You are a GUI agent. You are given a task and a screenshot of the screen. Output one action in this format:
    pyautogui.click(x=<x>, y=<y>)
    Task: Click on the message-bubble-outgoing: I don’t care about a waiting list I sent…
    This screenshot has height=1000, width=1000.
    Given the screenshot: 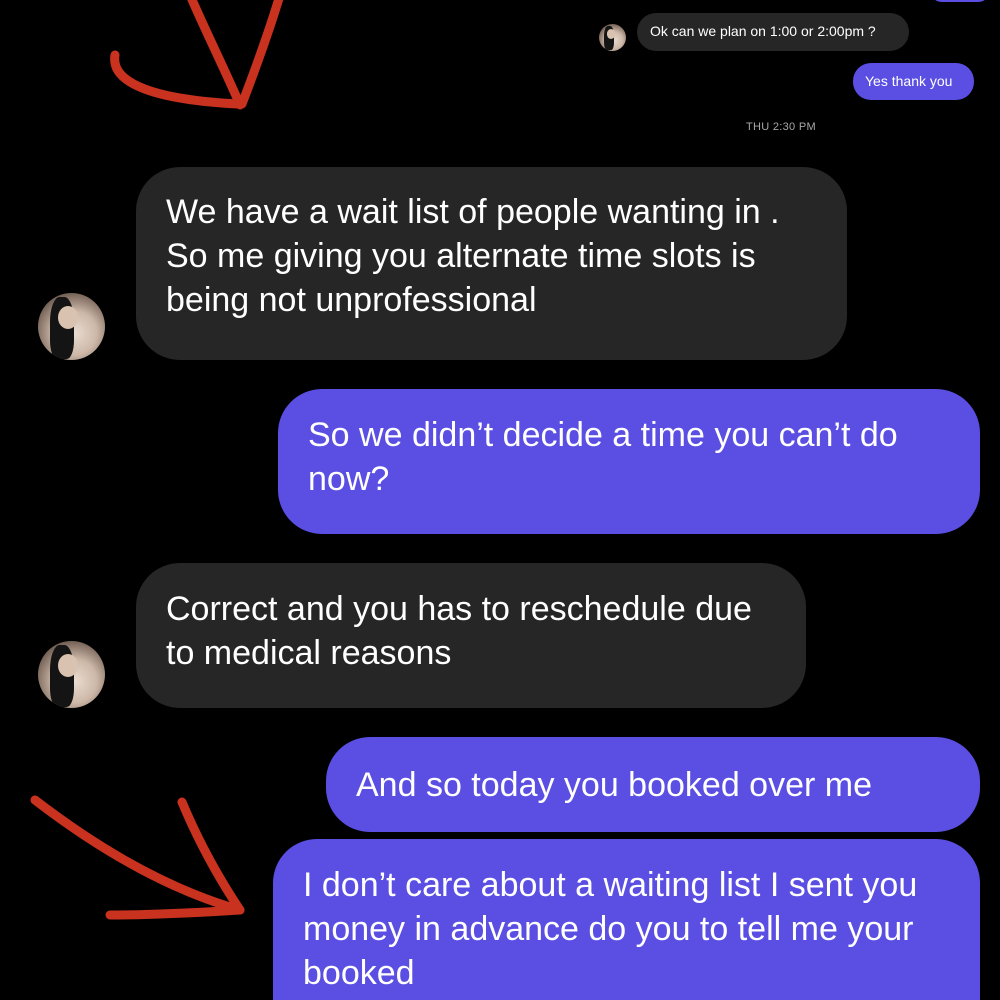 What is the action you would take?
    pyautogui.click(x=626, y=919)
    